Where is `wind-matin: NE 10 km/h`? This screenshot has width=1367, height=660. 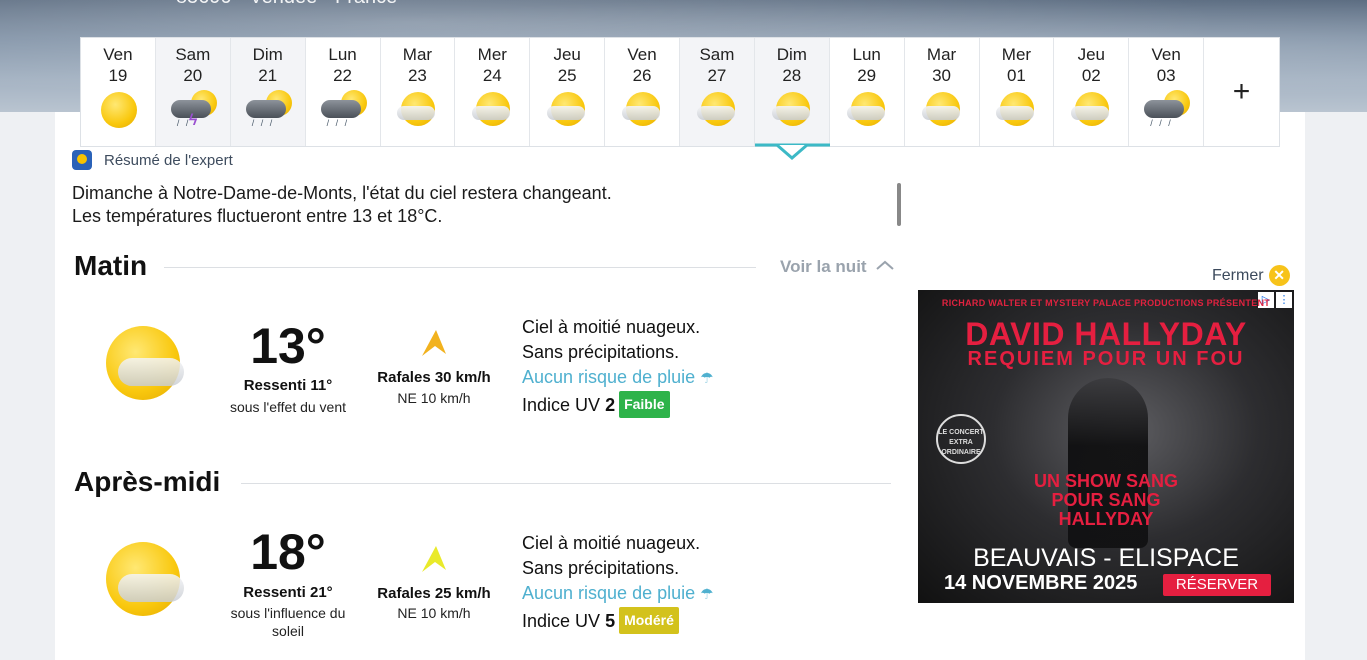
wind-matin: NE 10 km/h is located at coordinates (434, 398).